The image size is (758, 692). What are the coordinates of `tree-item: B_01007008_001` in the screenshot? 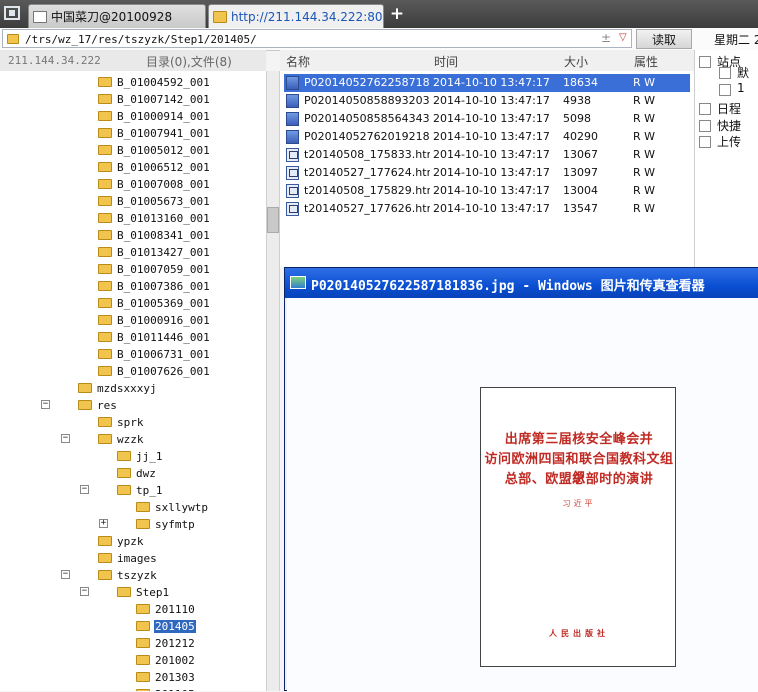 It's located at (154, 183).